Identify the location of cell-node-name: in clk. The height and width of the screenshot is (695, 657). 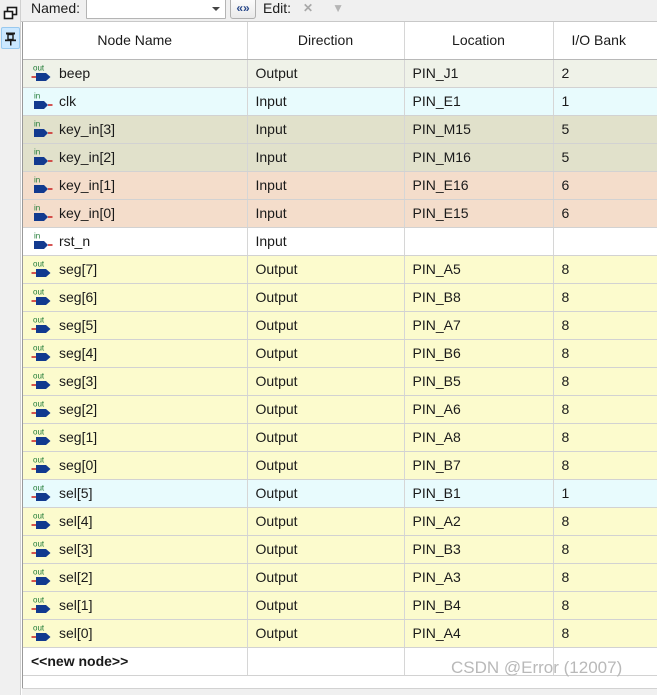
(135, 101).